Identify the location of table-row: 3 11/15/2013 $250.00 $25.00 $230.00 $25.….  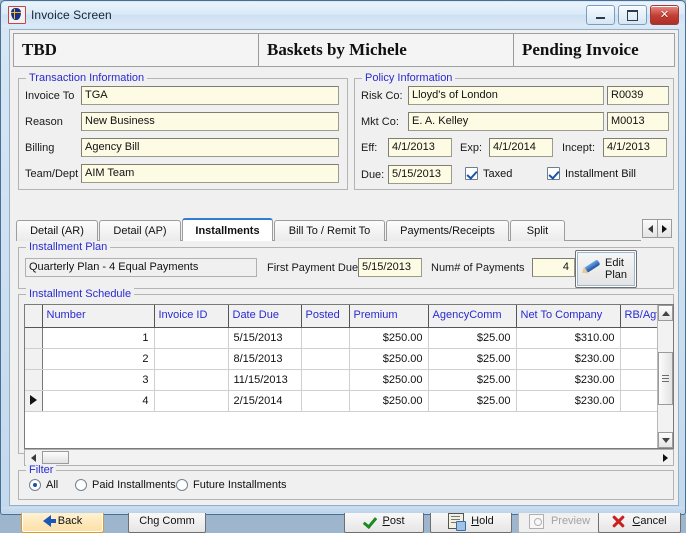
(349, 380).